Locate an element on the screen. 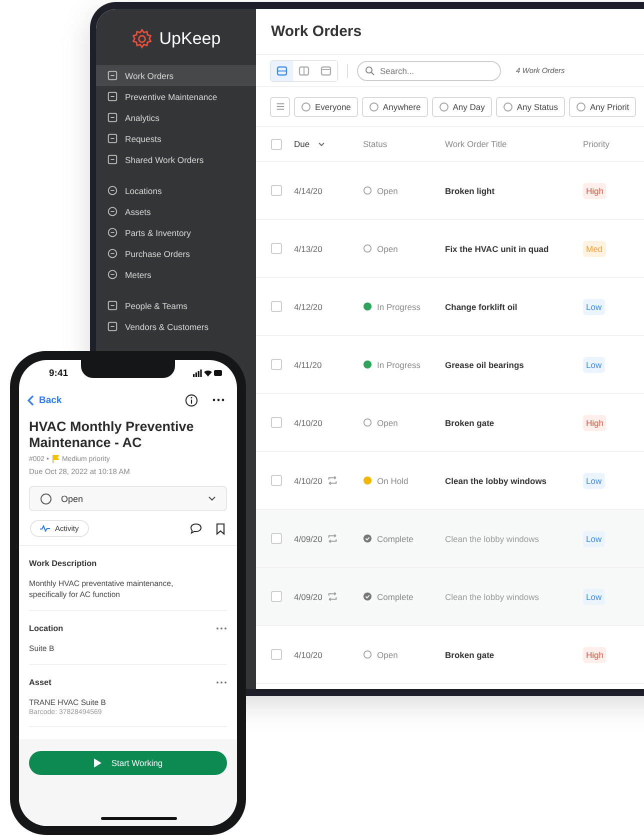 Image resolution: width=644 pixels, height=836 pixels. sliders-icon is located at coordinates (280, 106).